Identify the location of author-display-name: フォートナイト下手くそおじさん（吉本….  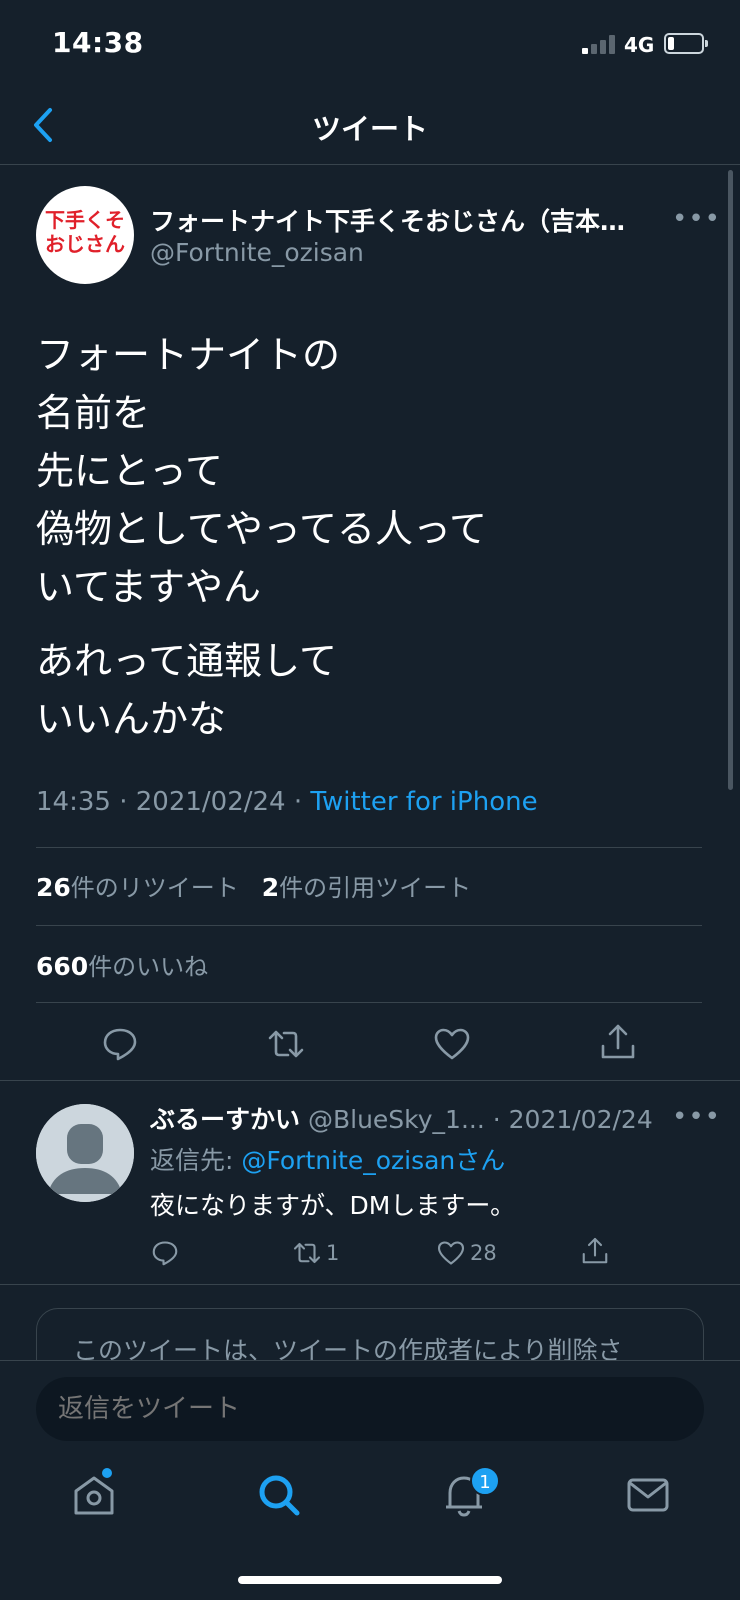
(405, 220).